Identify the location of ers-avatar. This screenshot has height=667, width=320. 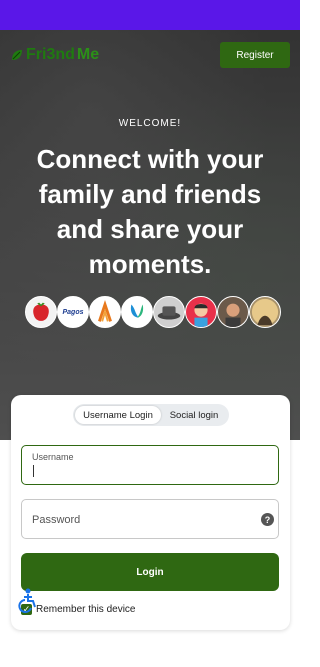
(105, 312).